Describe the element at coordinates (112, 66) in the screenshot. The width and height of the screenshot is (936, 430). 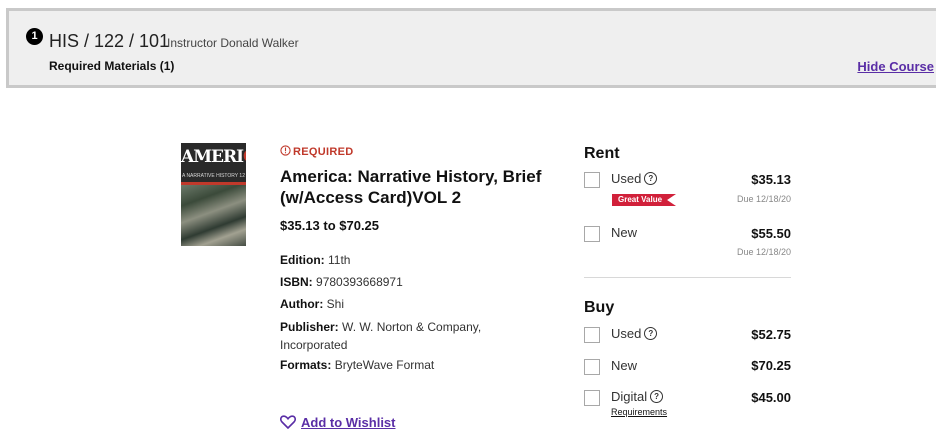
I see `required-materials-count: Required Materials (1)` at that location.